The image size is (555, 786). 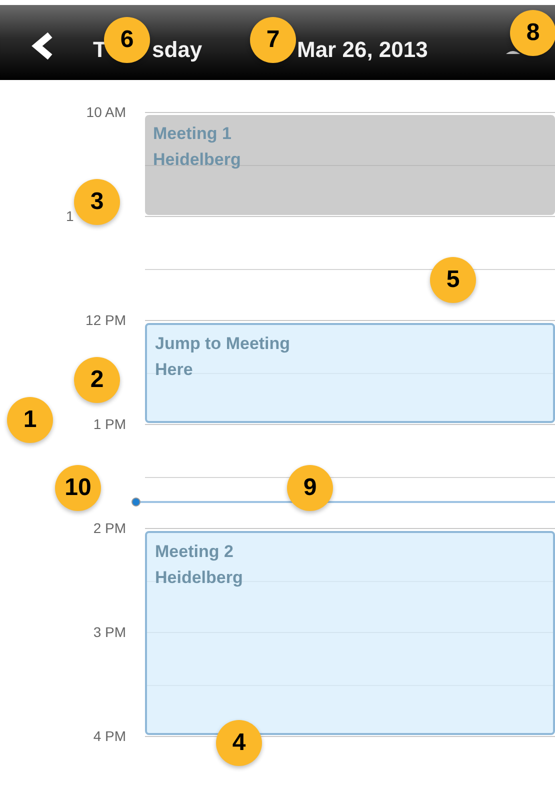 I want to click on hour-label: 2 PM, so click(x=109, y=528).